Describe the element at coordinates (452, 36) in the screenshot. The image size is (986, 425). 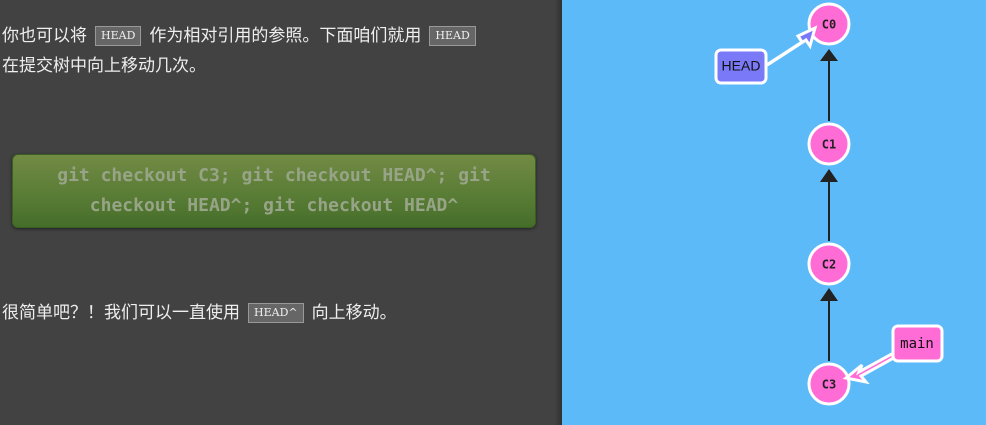
I see `head-code-tag-2: HEAD` at that location.